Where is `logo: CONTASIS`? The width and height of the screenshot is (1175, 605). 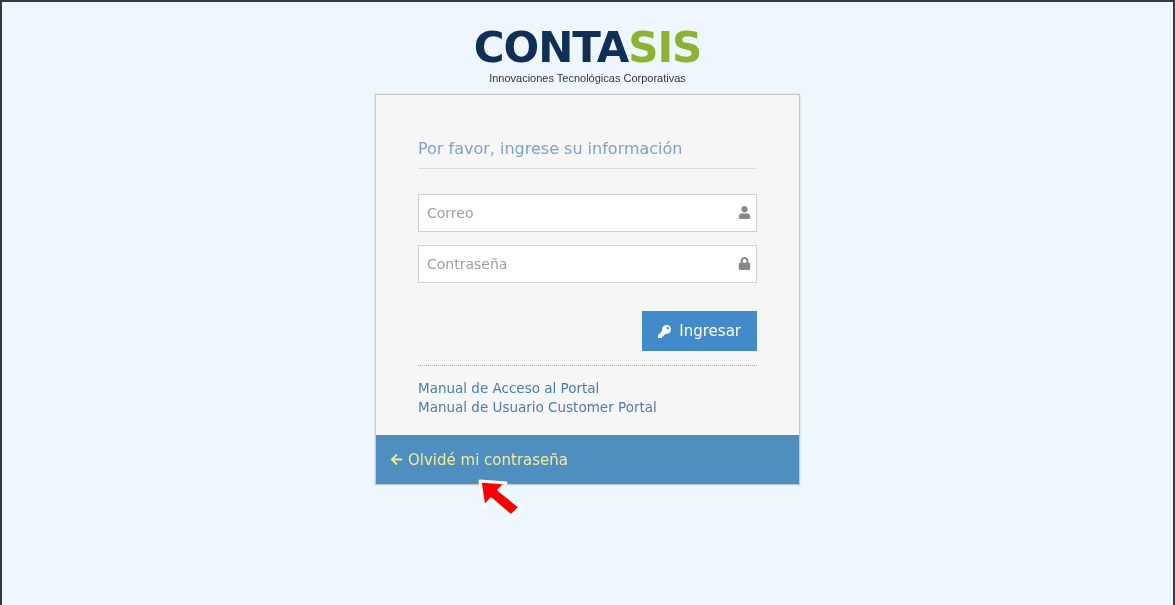
logo: CONTASIS is located at coordinates (587, 48).